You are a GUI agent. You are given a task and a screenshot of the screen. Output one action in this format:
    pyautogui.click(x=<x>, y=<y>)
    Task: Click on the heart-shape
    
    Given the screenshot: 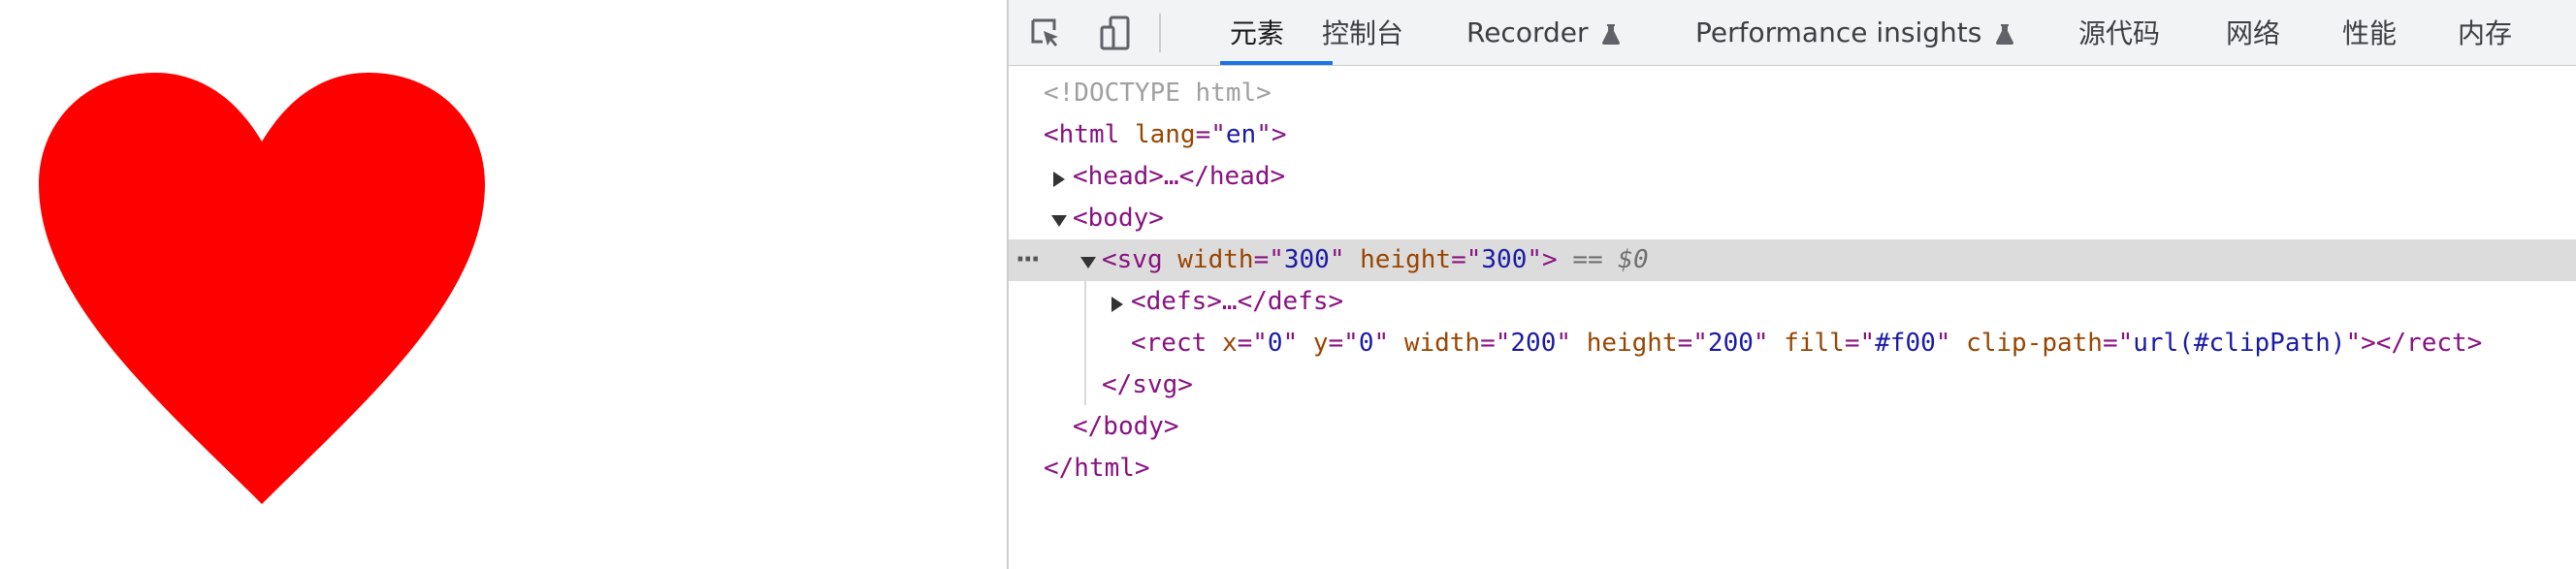 What is the action you would take?
    pyautogui.click(x=262, y=288)
    